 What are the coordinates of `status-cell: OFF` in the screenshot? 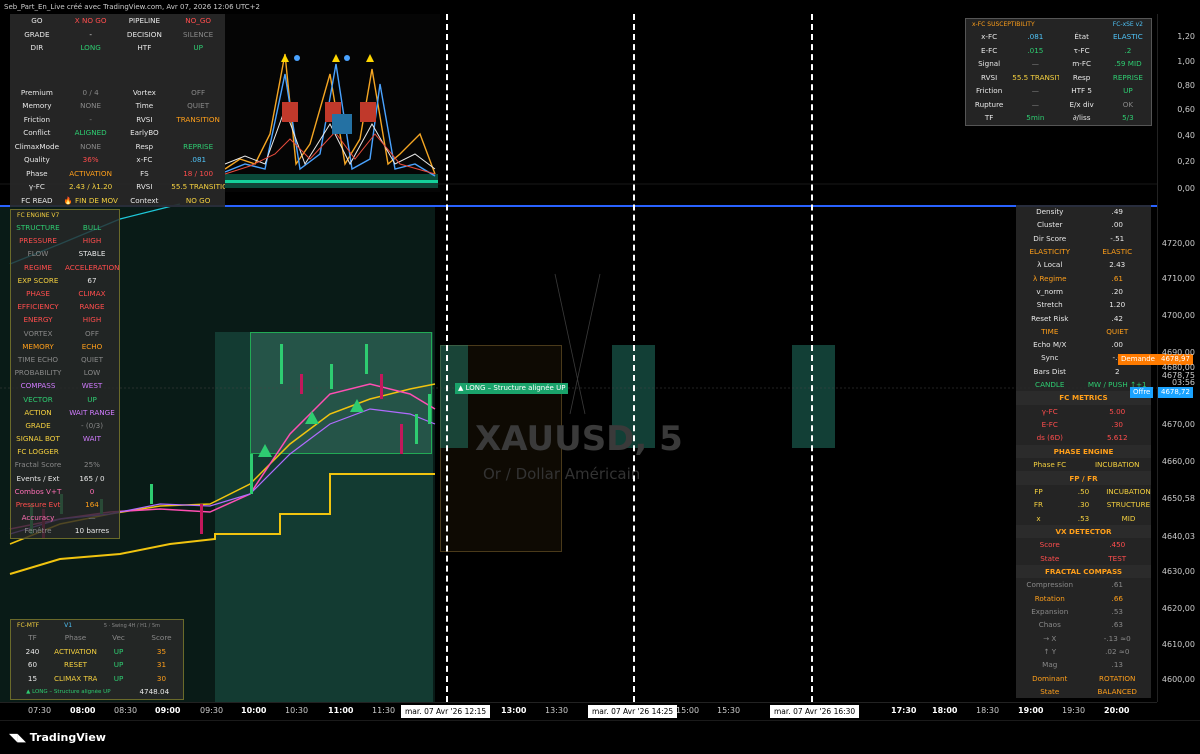 It's located at (198, 92).